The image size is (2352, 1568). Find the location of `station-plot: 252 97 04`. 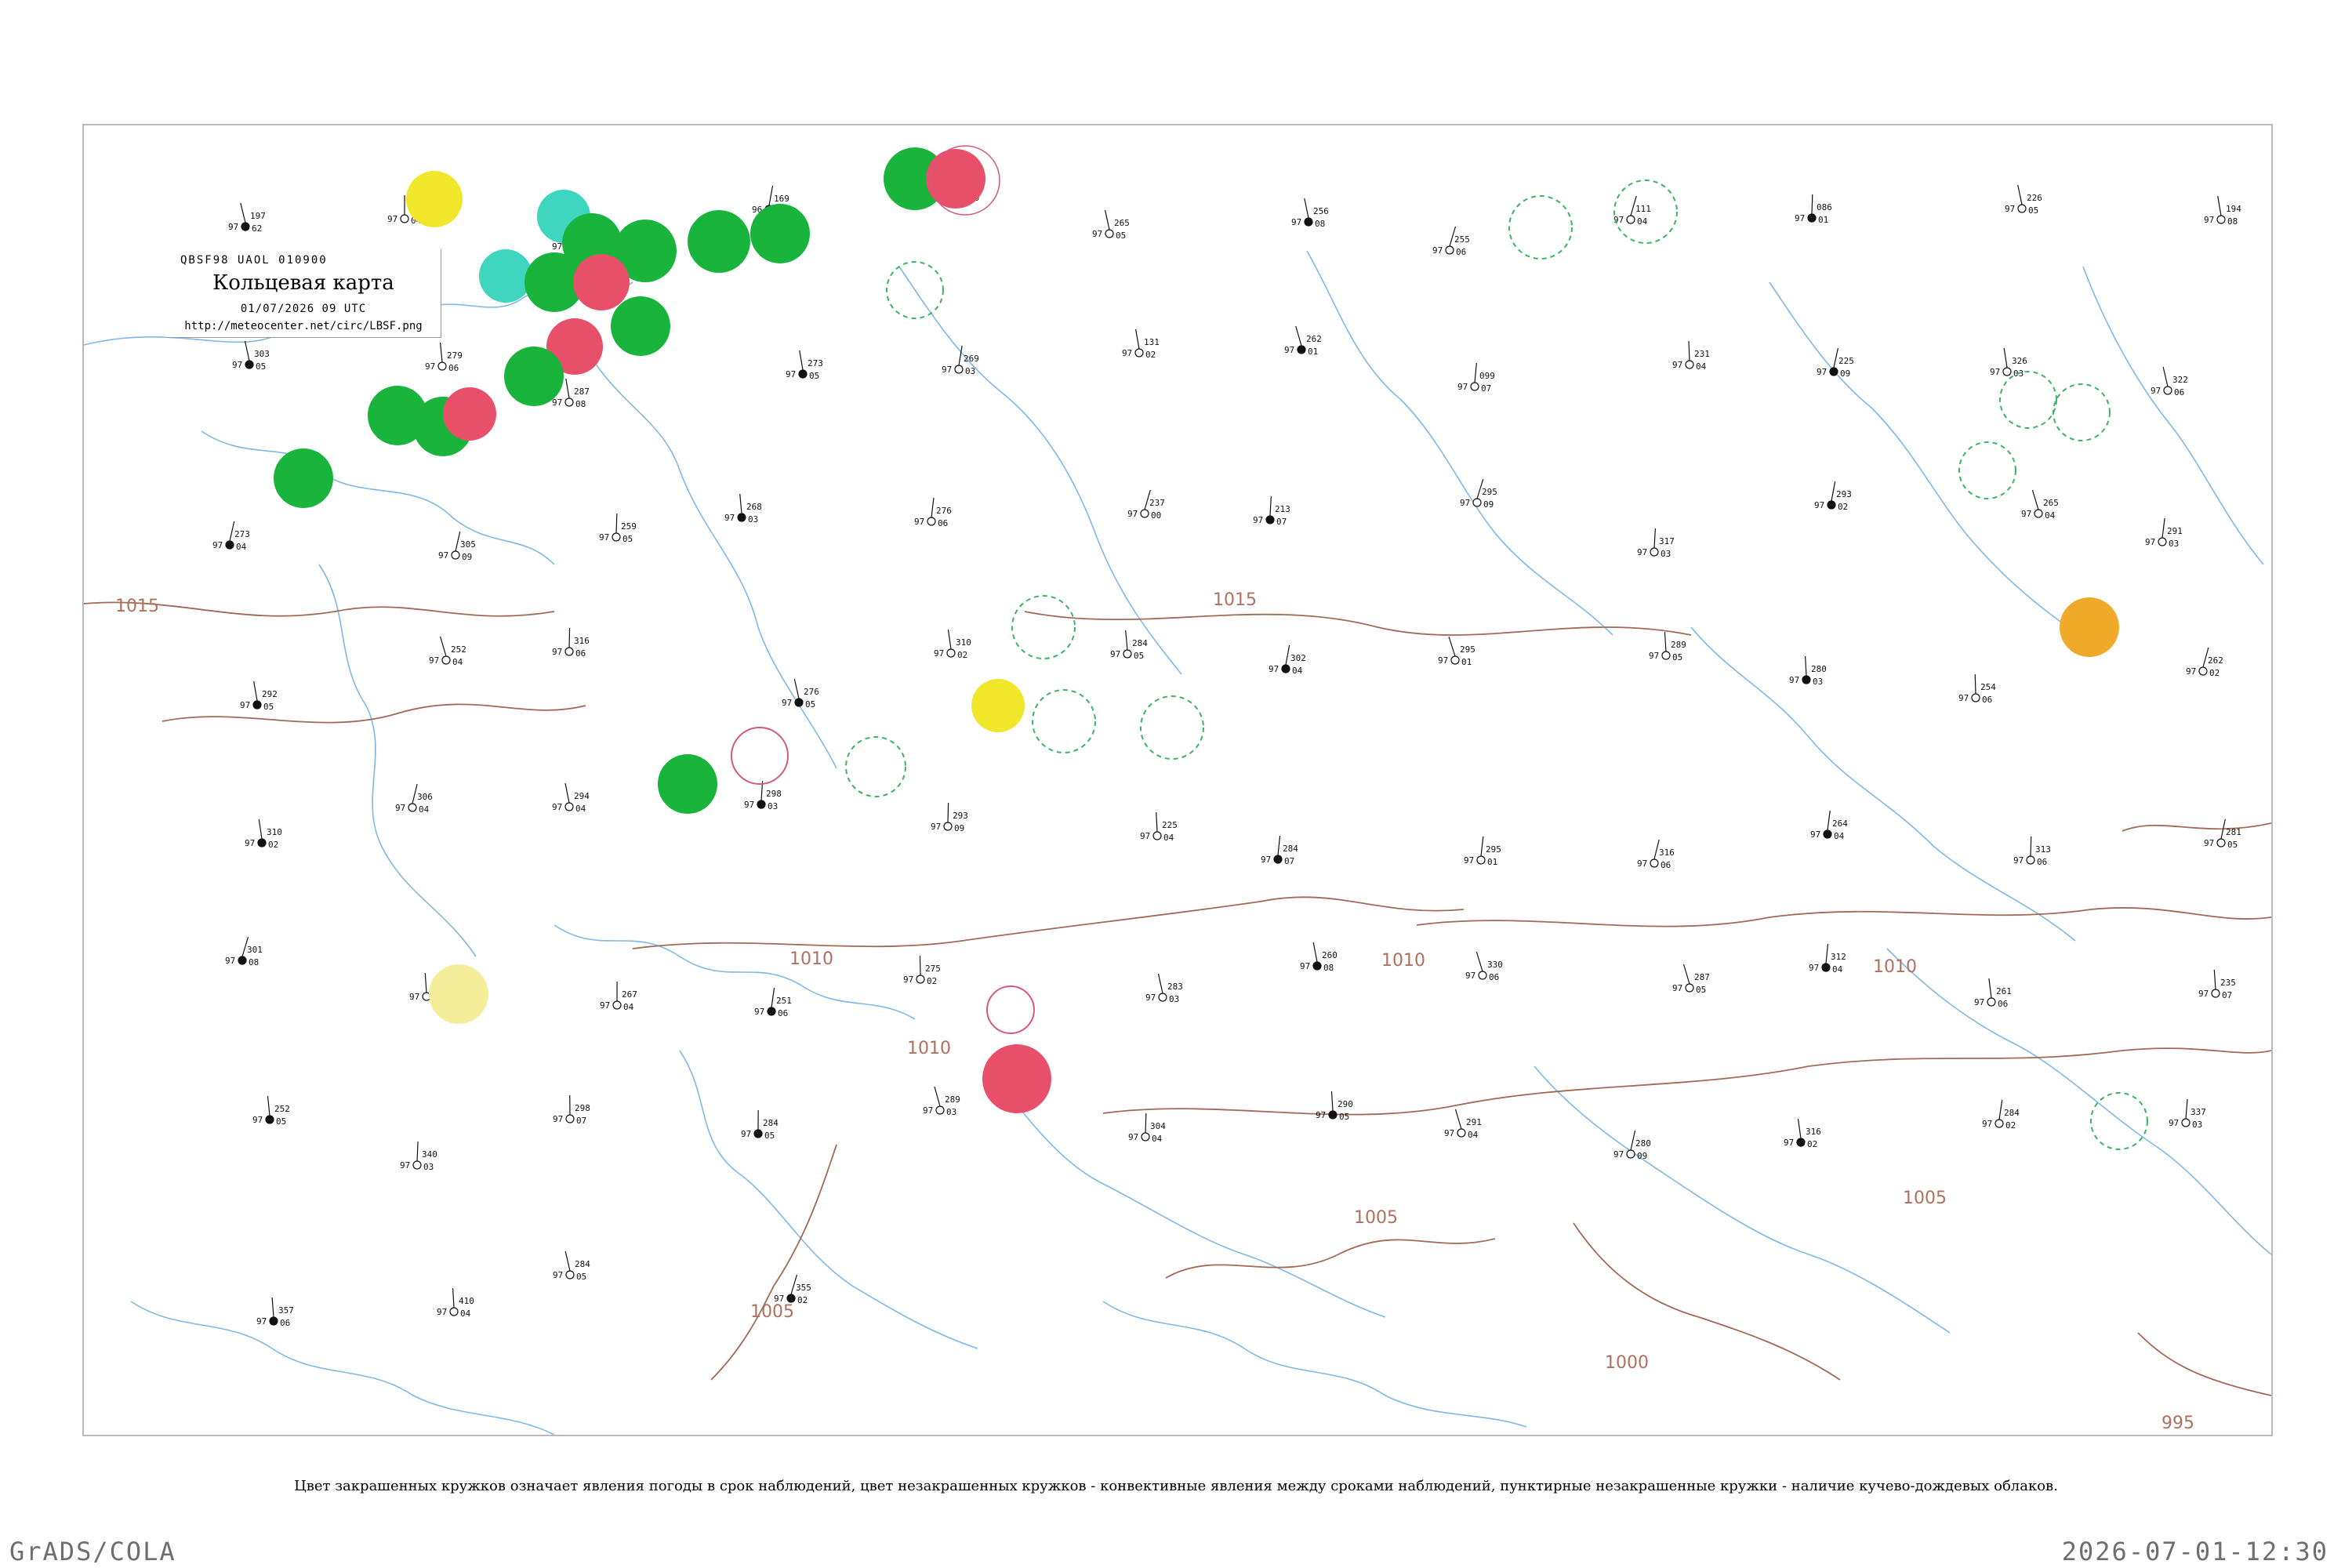

station-plot: 252 97 04 is located at coordinates (447, 651).